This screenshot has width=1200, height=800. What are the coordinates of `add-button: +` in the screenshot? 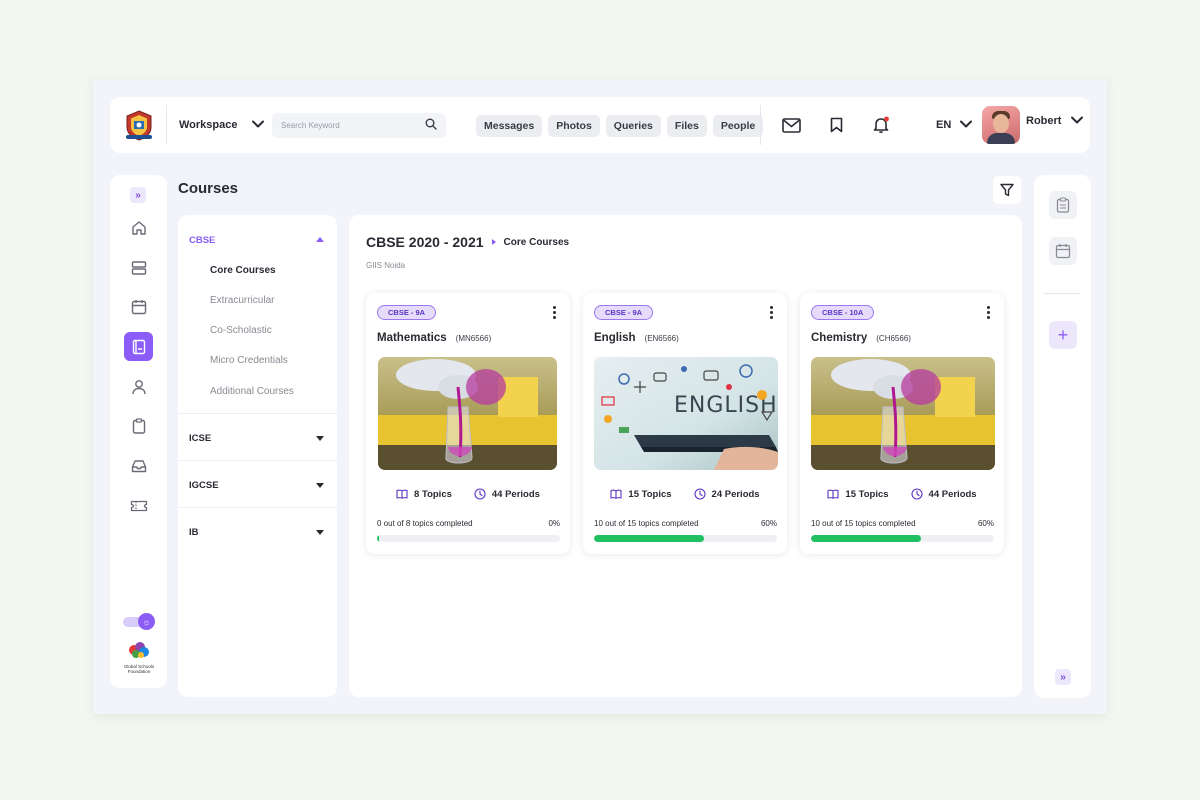 It's located at (1063, 335).